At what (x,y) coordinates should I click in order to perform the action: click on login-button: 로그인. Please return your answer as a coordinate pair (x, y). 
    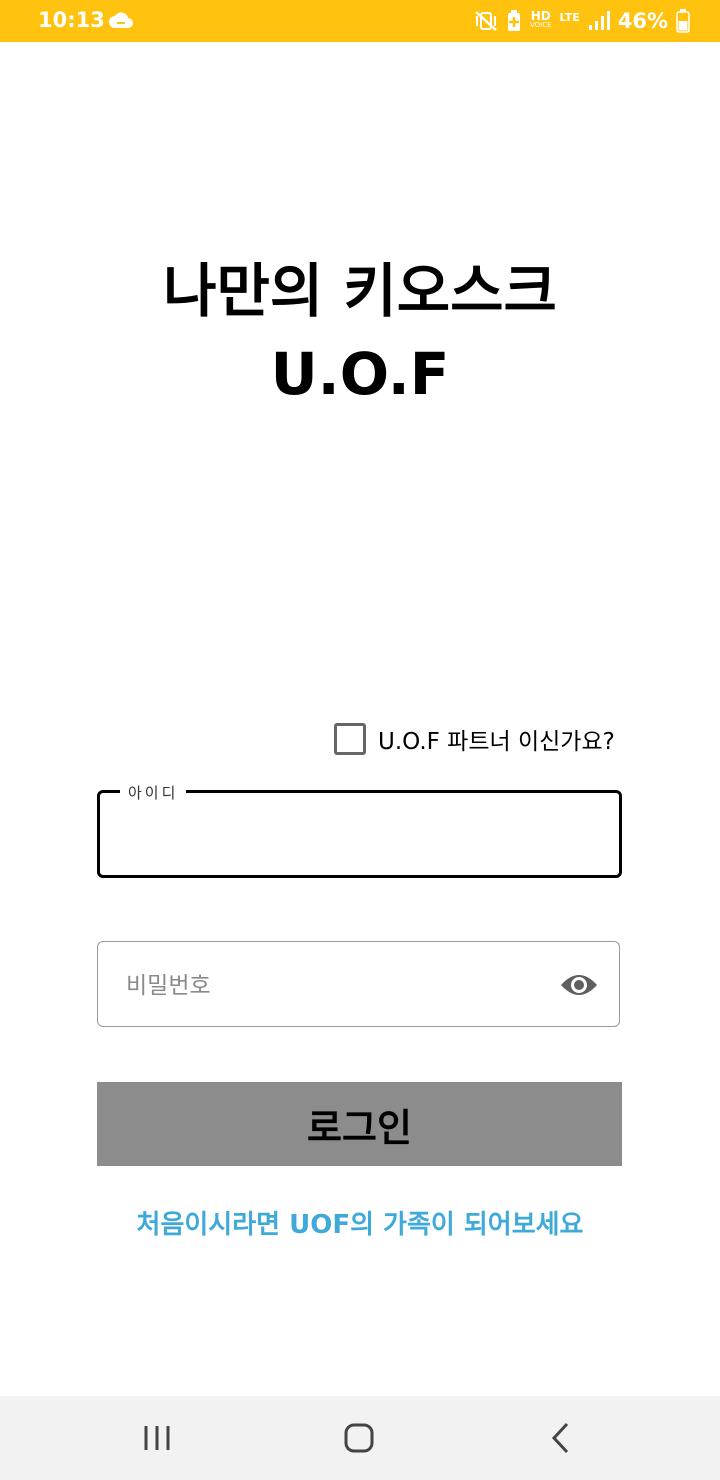
    Looking at the image, I should click on (359, 1124).